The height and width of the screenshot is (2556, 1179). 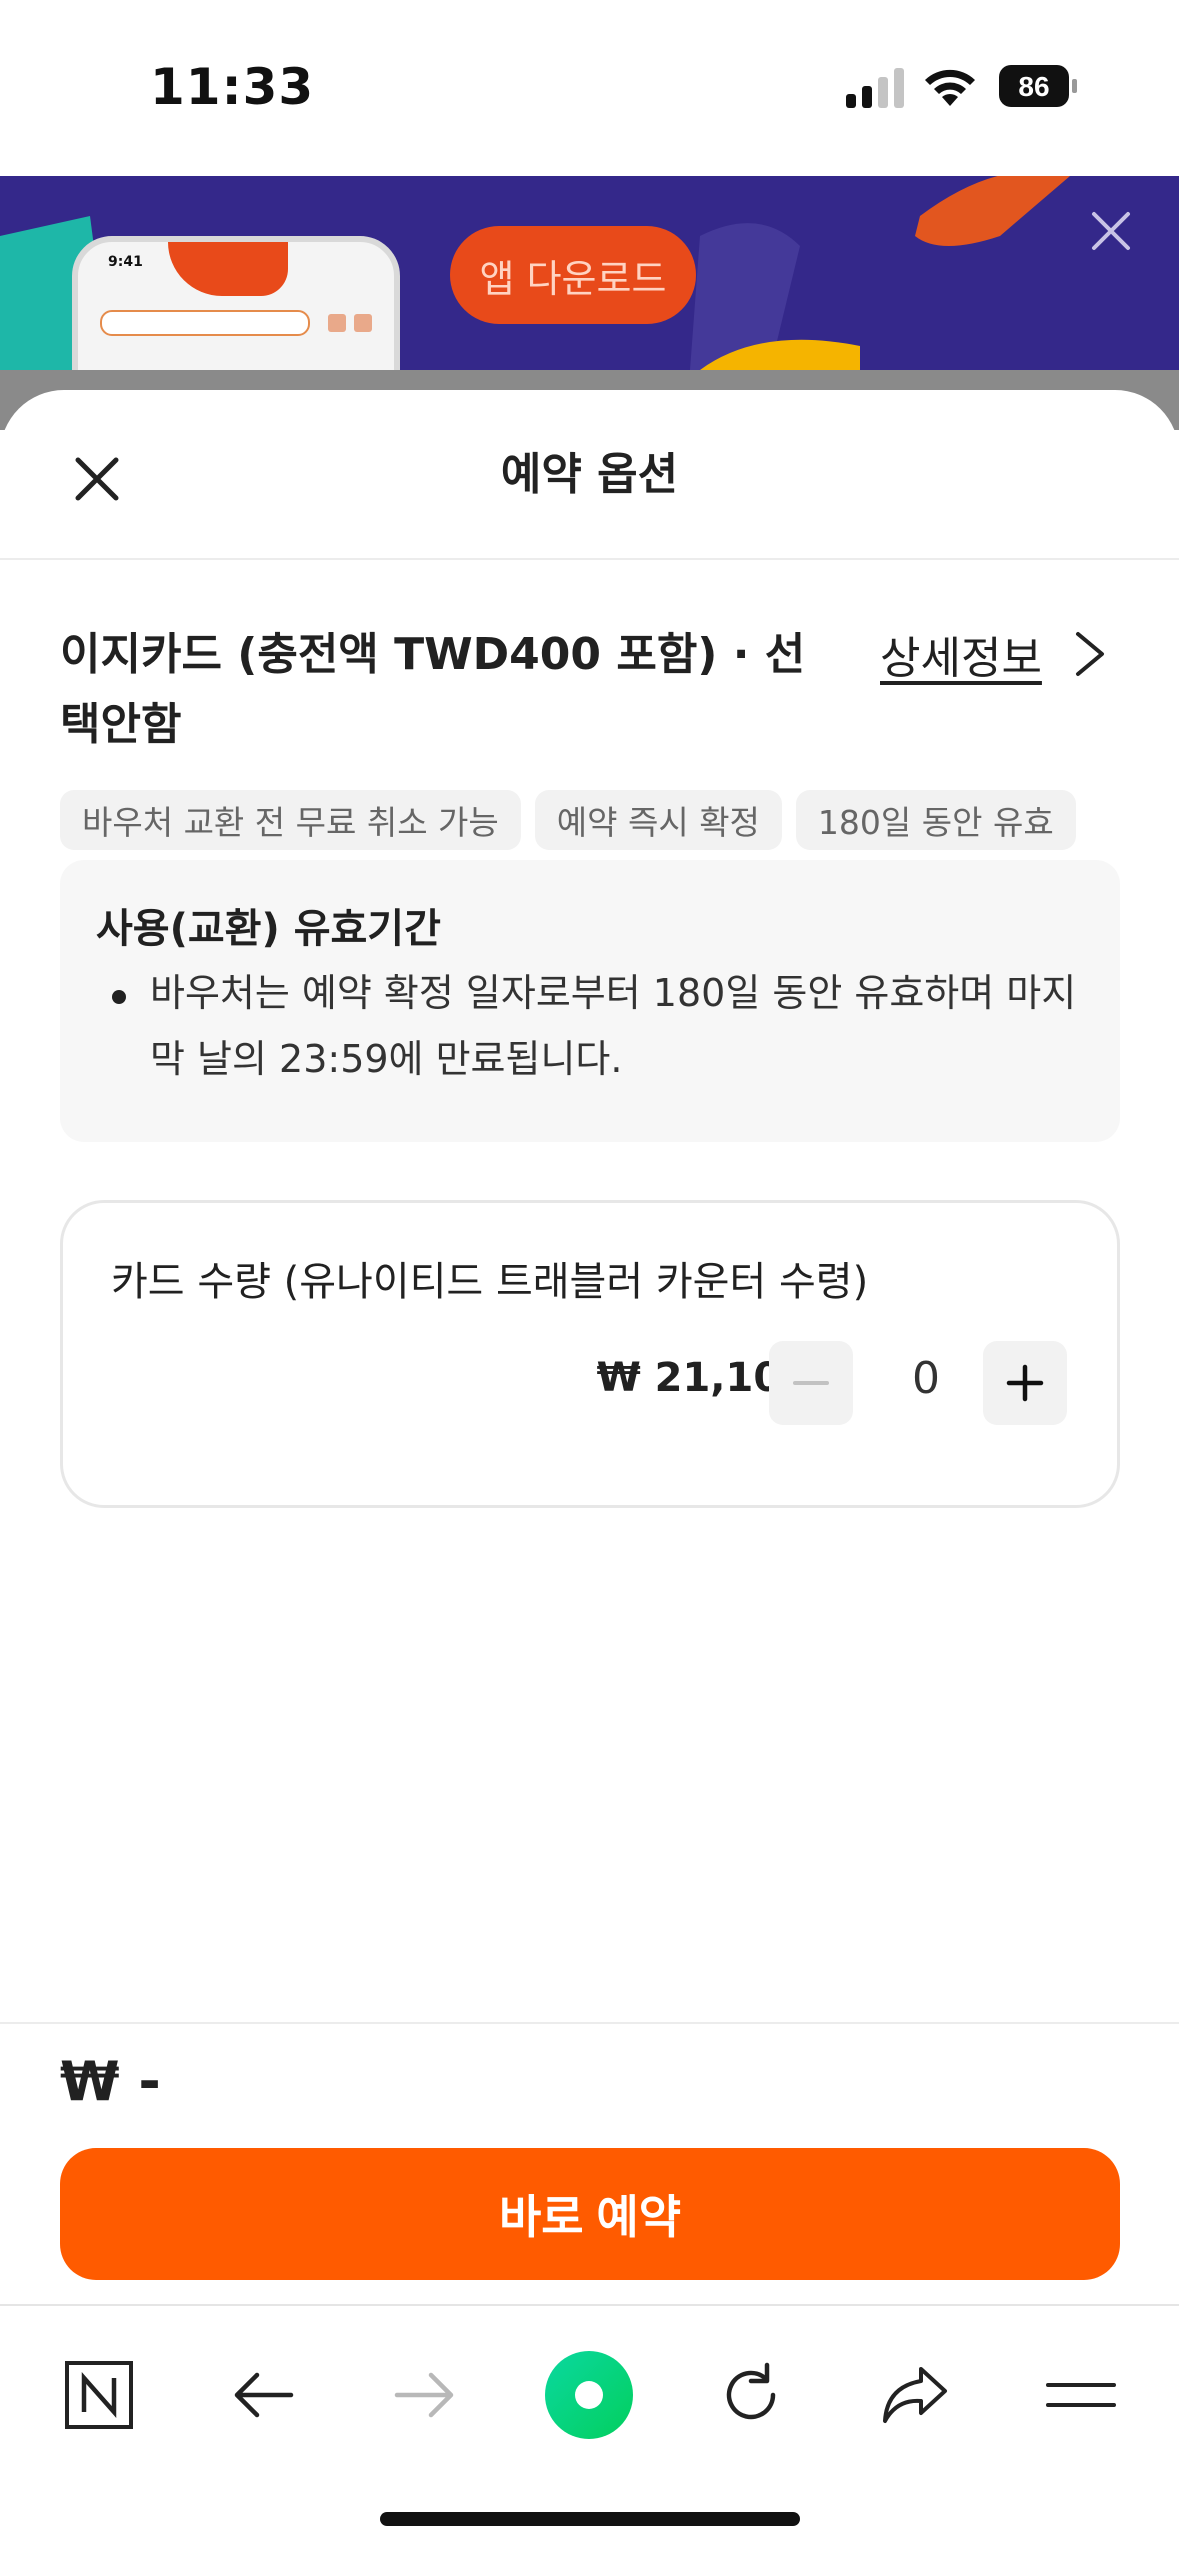 What do you see at coordinates (935, 820) in the screenshot?
I see `tag-validity: 180일 동안 유효` at bounding box center [935, 820].